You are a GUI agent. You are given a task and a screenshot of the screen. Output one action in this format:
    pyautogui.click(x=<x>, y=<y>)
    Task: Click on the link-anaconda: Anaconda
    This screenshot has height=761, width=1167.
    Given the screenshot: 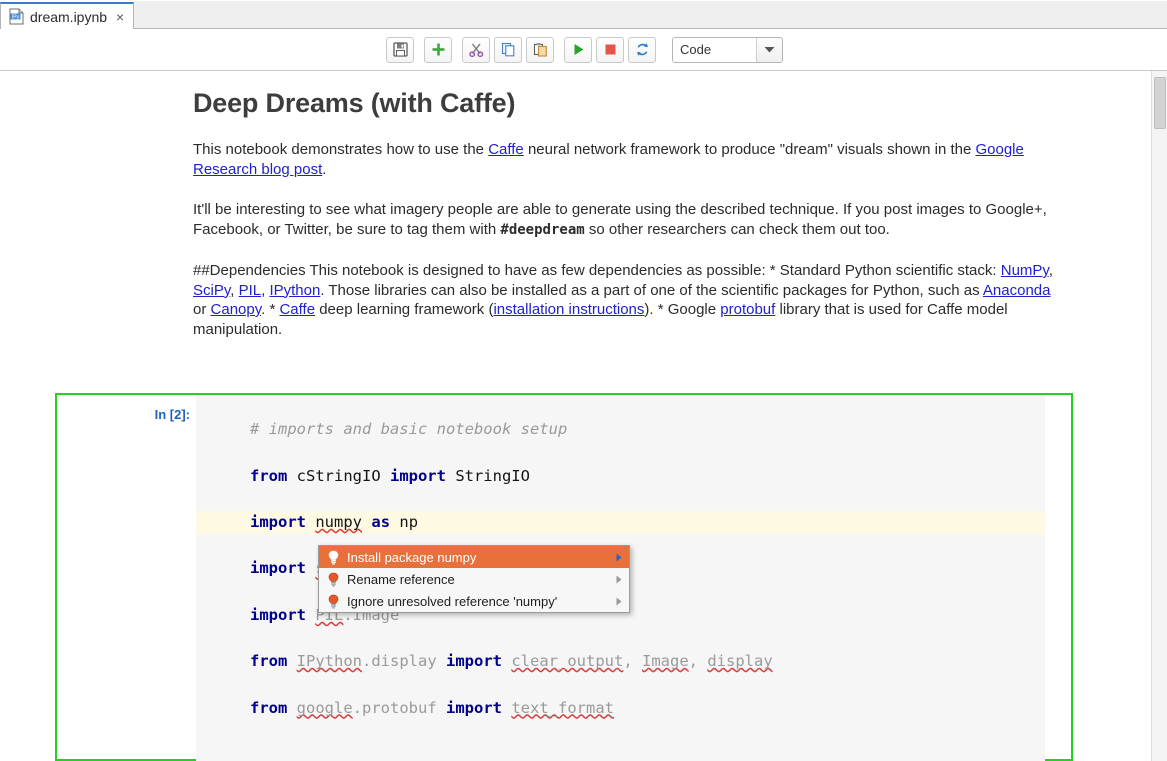 What is the action you would take?
    pyautogui.click(x=1017, y=290)
    